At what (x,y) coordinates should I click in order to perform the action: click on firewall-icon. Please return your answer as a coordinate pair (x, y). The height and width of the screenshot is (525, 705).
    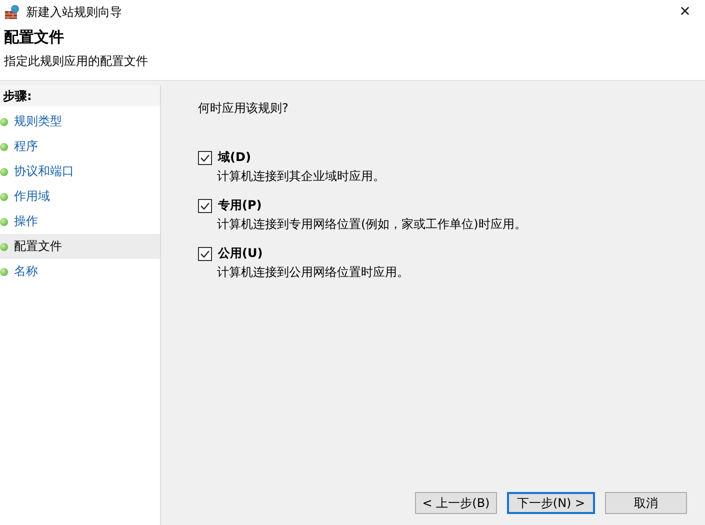
    Looking at the image, I should click on (12, 12).